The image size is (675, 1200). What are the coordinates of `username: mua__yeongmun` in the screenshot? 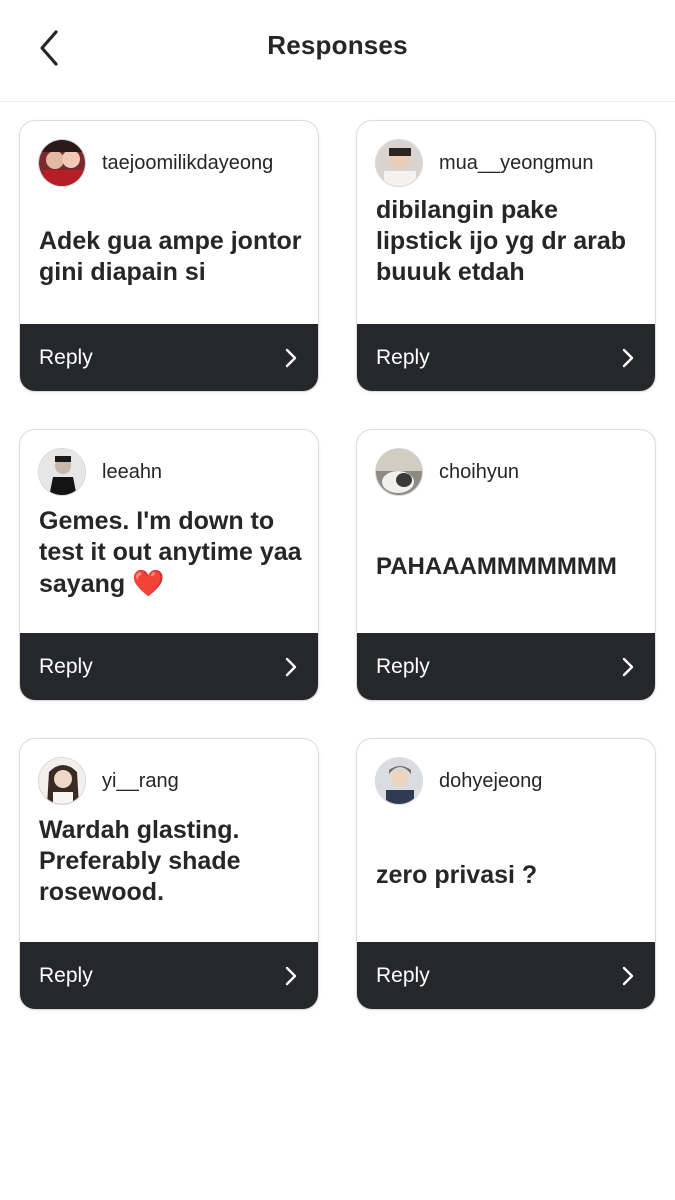 It's located at (516, 163).